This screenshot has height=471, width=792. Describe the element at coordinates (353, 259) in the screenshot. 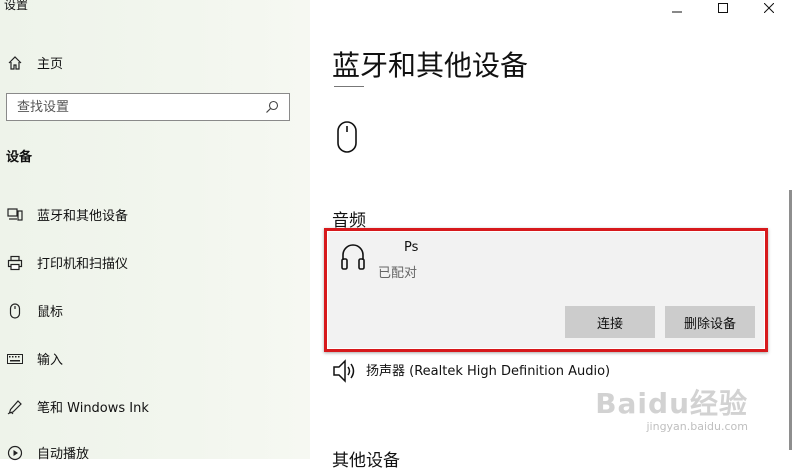

I see `headphones-icon` at that location.